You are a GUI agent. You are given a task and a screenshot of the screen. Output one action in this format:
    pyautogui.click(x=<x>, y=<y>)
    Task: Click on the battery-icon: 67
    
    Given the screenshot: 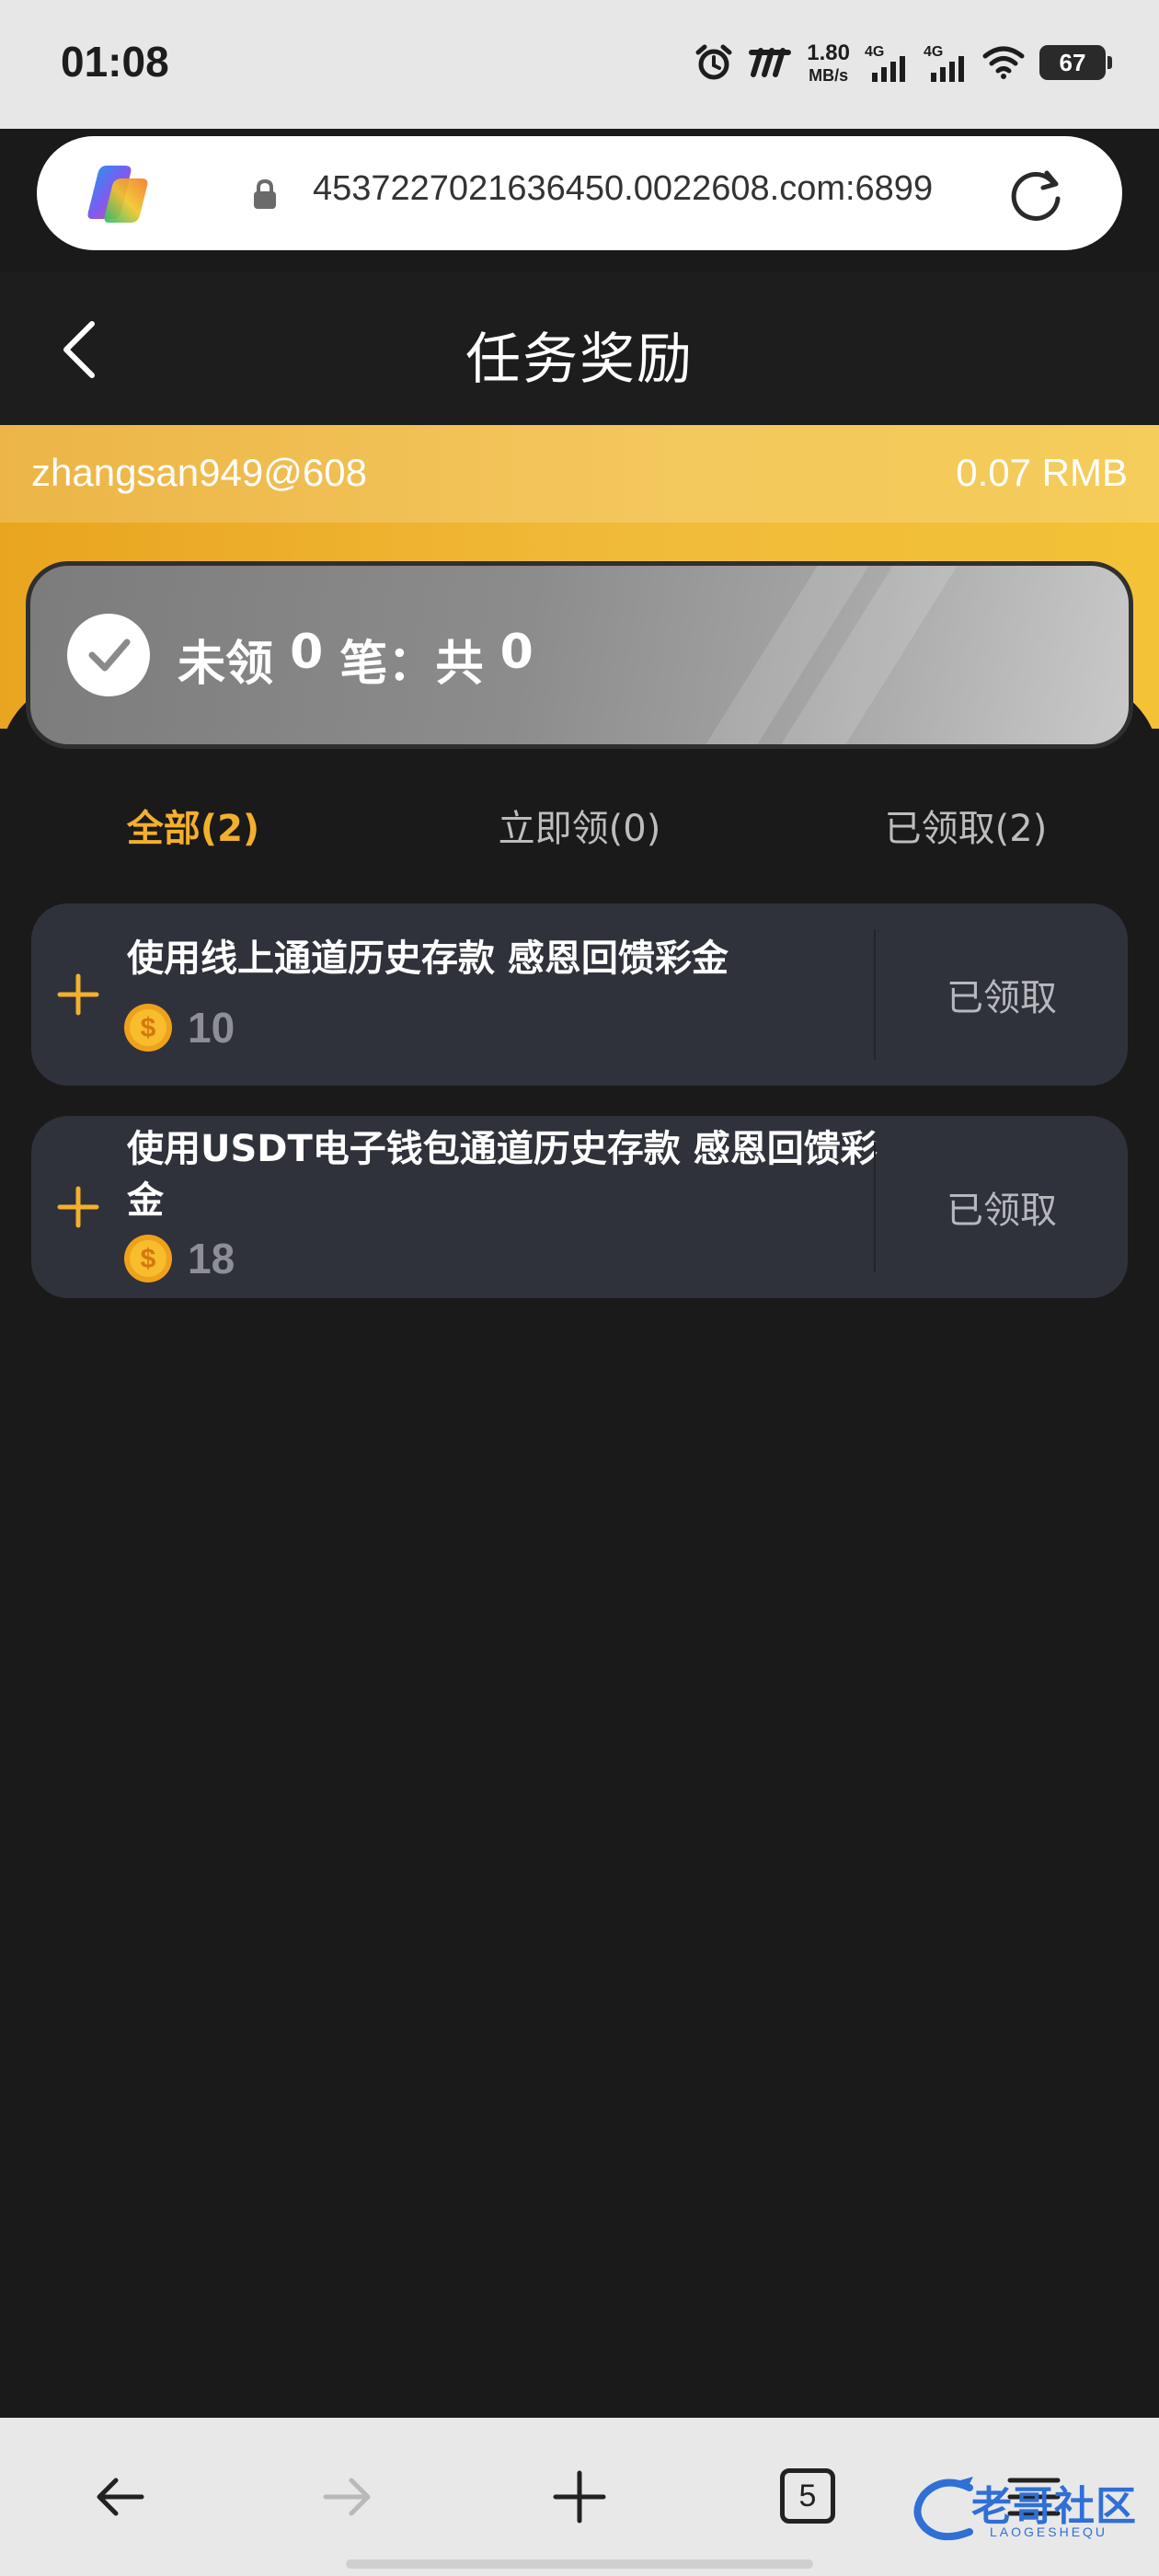 What is the action you would take?
    pyautogui.click(x=1075, y=62)
    